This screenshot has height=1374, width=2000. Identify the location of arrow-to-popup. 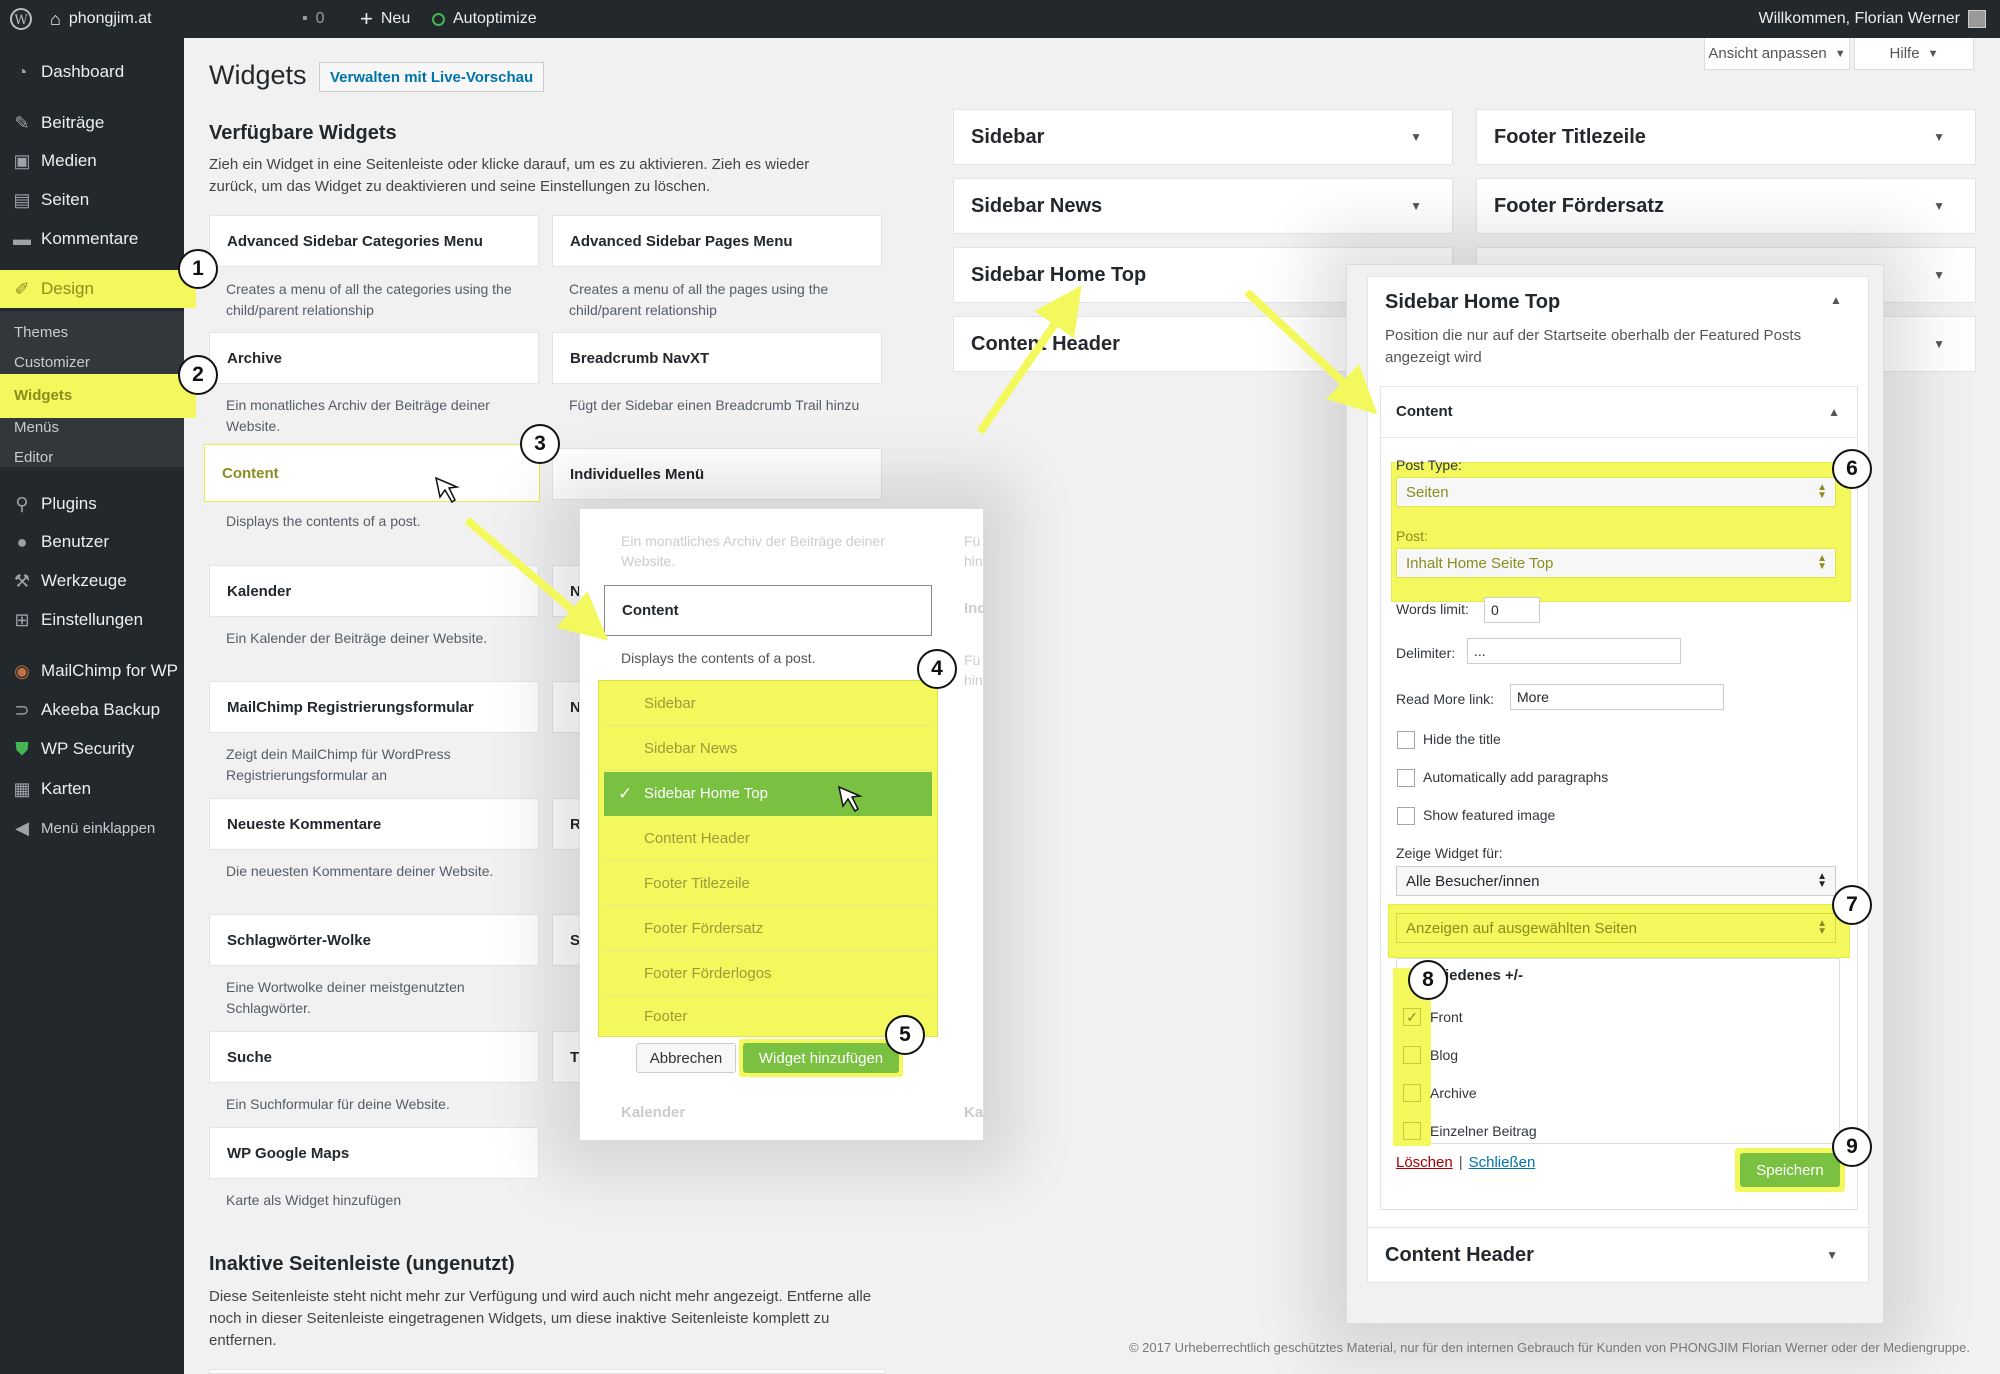
(536, 578).